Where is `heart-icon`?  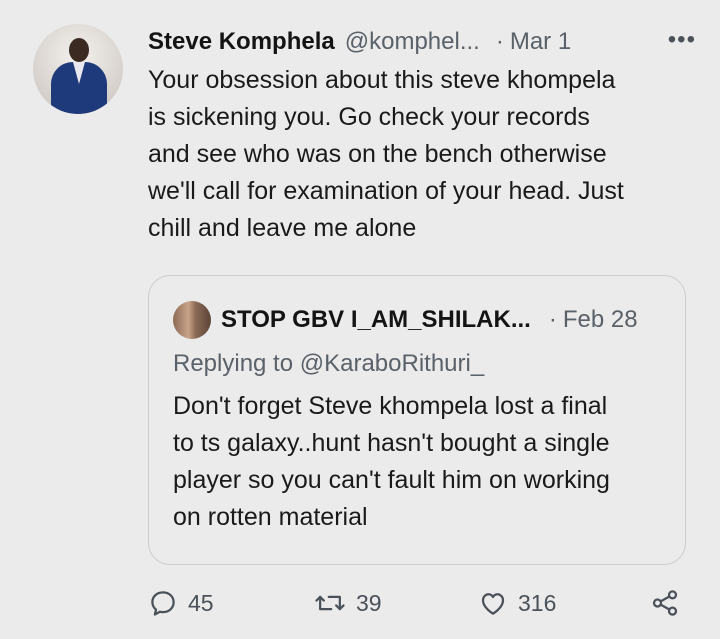 heart-icon is located at coordinates (493, 603).